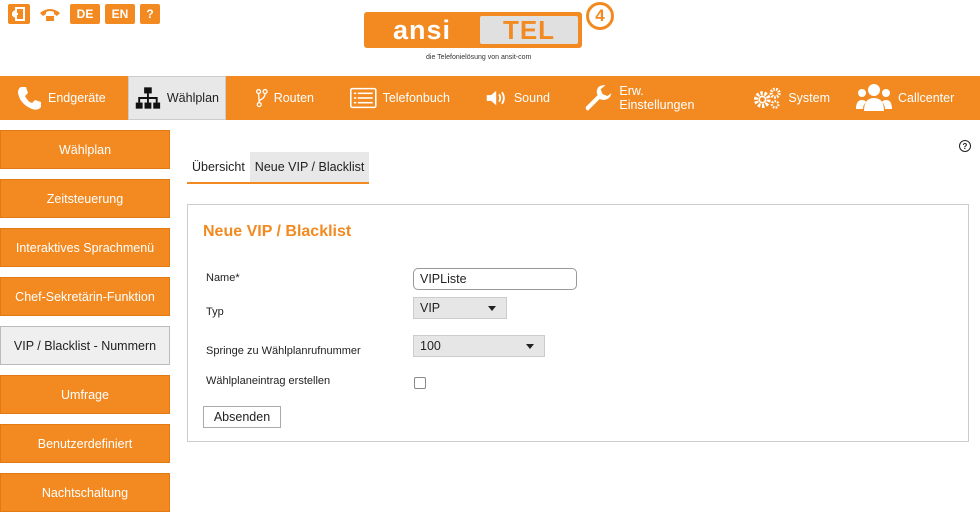 This screenshot has height=523, width=980. I want to click on users-icon, so click(874, 97).